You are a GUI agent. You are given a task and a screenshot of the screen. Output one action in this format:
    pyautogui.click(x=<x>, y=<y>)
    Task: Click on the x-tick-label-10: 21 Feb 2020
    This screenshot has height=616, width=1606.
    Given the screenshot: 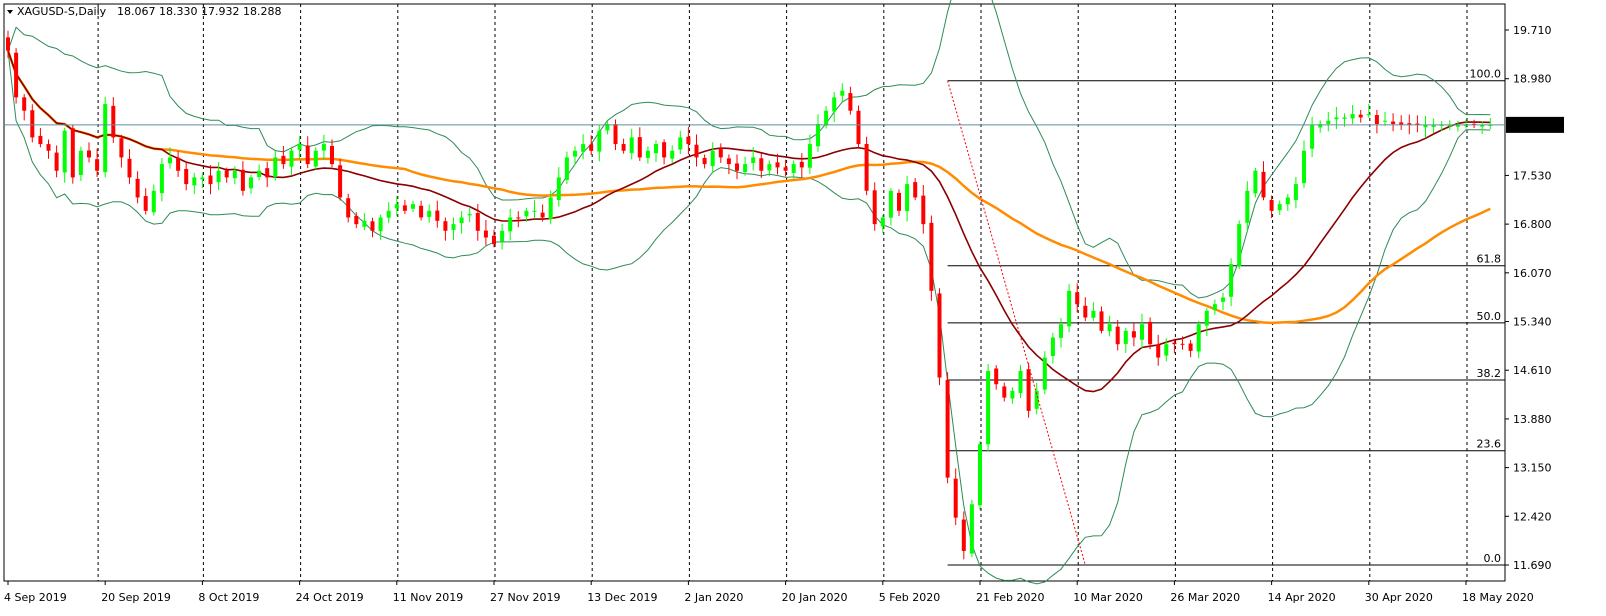 What is the action you would take?
    pyautogui.click(x=1010, y=597)
    